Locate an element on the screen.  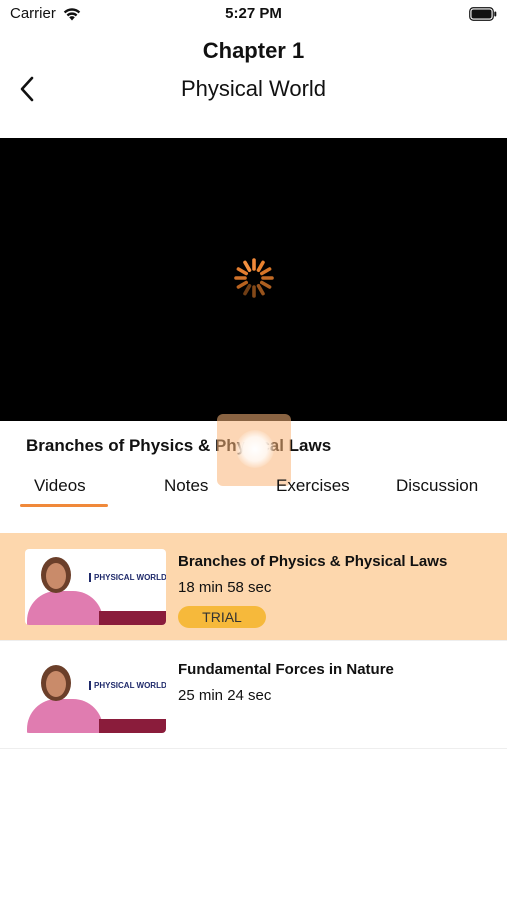
battery-icon is located at coordinates (483, 14).